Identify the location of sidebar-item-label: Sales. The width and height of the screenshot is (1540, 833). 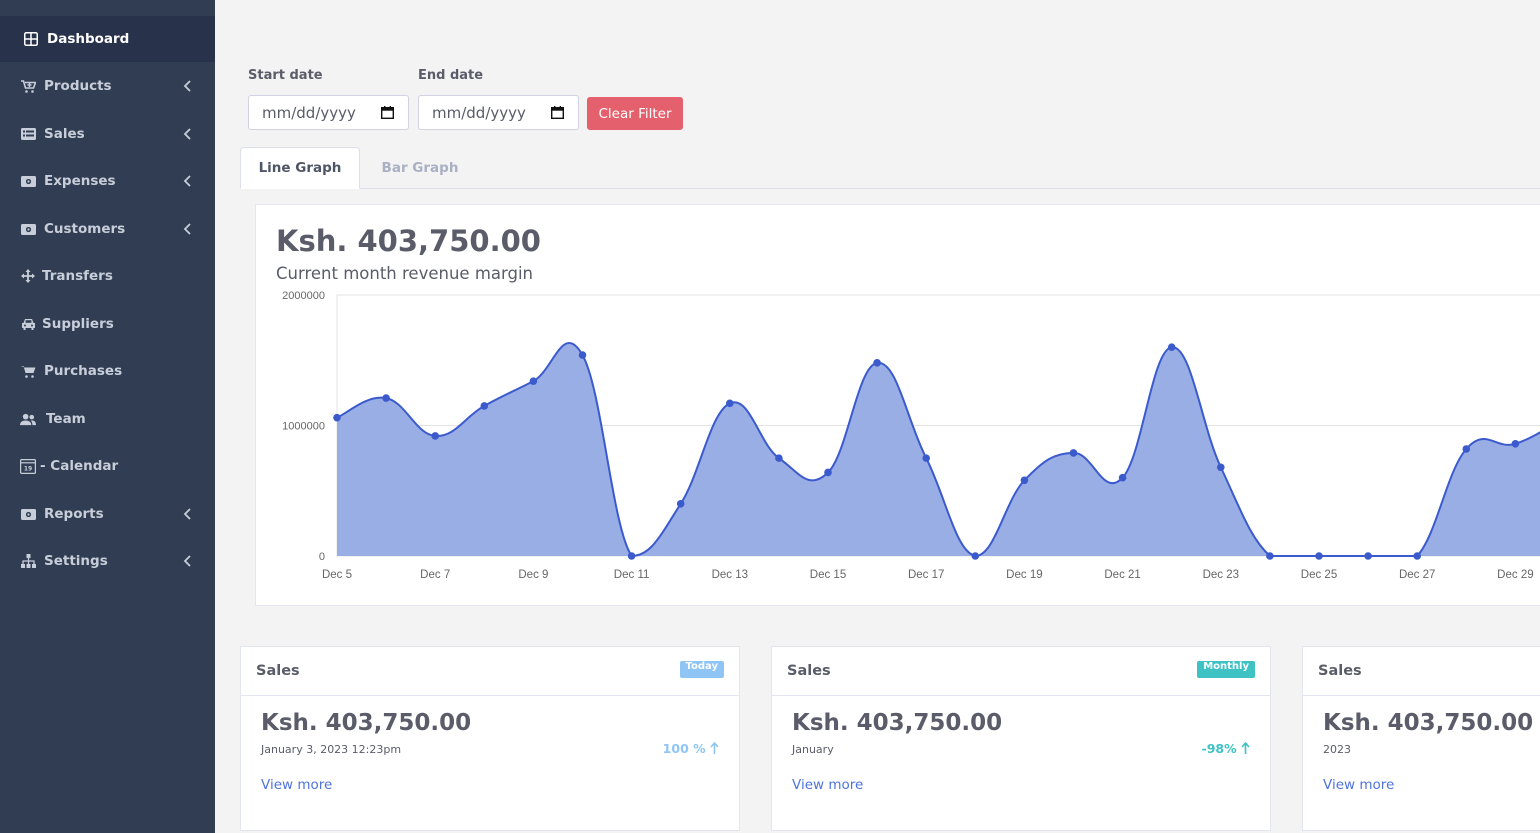
(64, 134).